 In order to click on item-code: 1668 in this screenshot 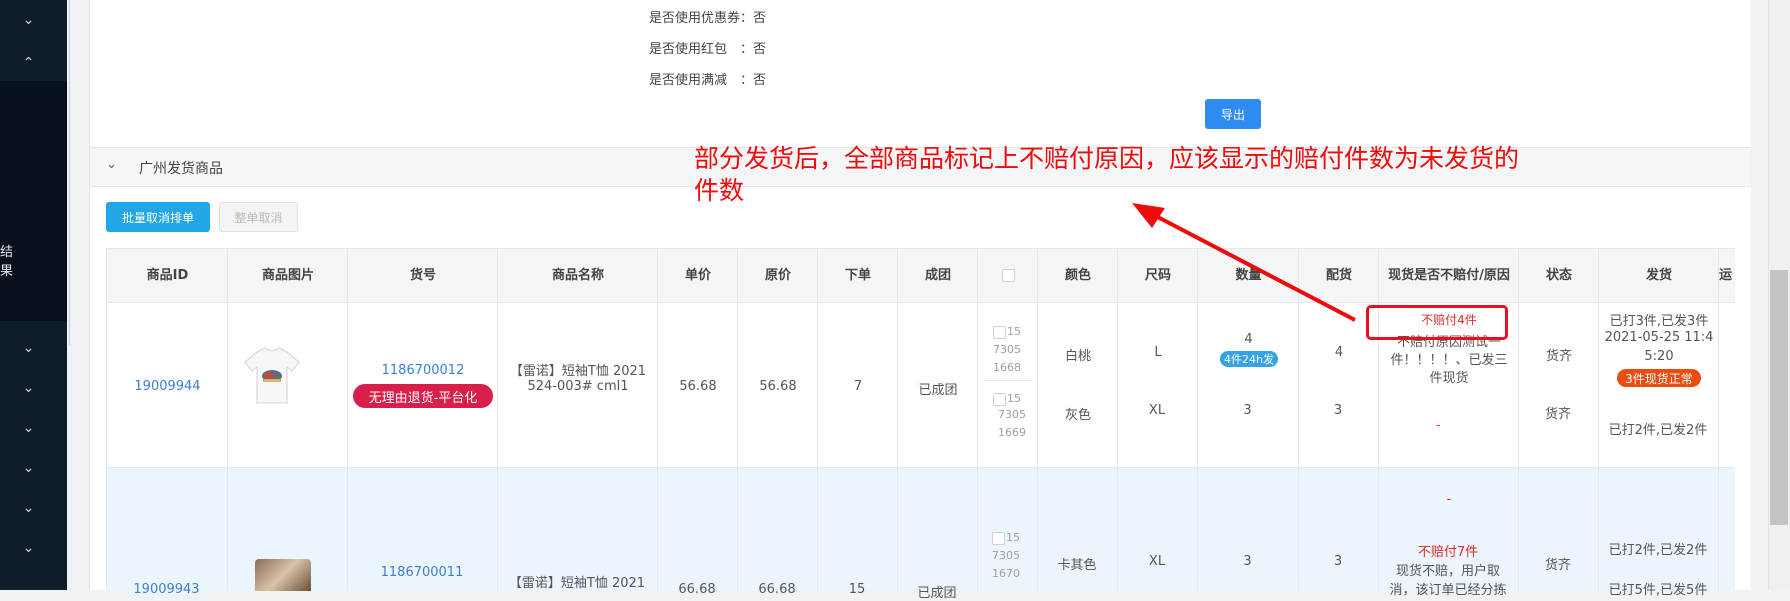, I will do `click(1007, 367)`.